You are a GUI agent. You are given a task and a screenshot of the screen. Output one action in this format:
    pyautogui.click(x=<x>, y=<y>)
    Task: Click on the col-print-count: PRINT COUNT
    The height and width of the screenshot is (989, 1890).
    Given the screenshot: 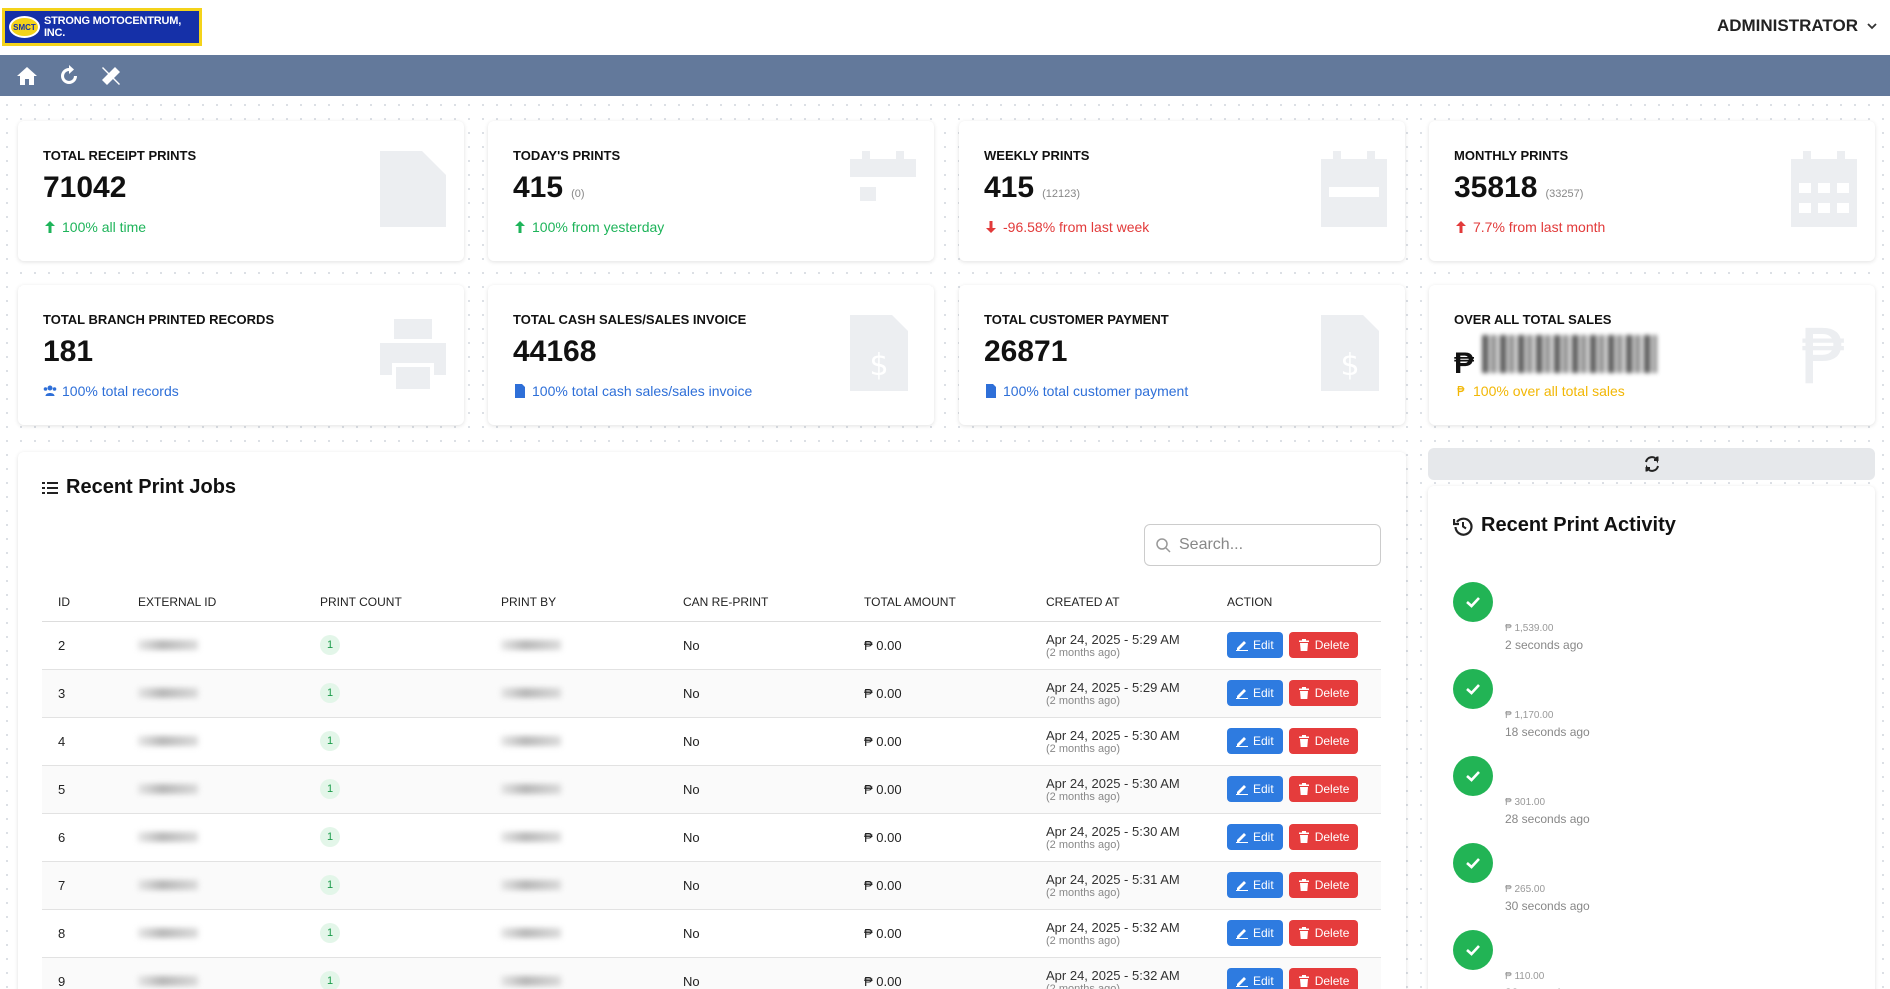 What is the action you would take?
    pyautogui.click(x=394, y=602)
    